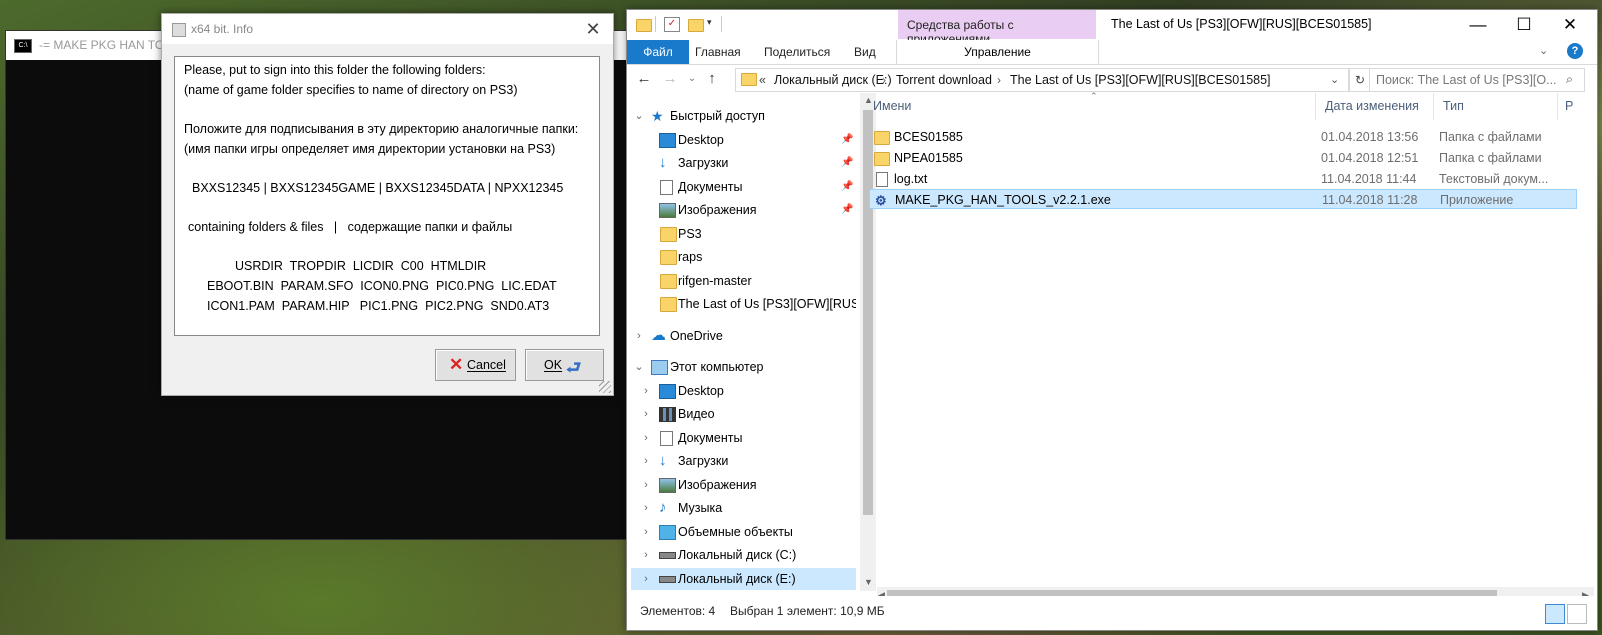  Describe the element at coordinates (997, 52) in the screenshot. I see `tab-manage: Управление` at that location.